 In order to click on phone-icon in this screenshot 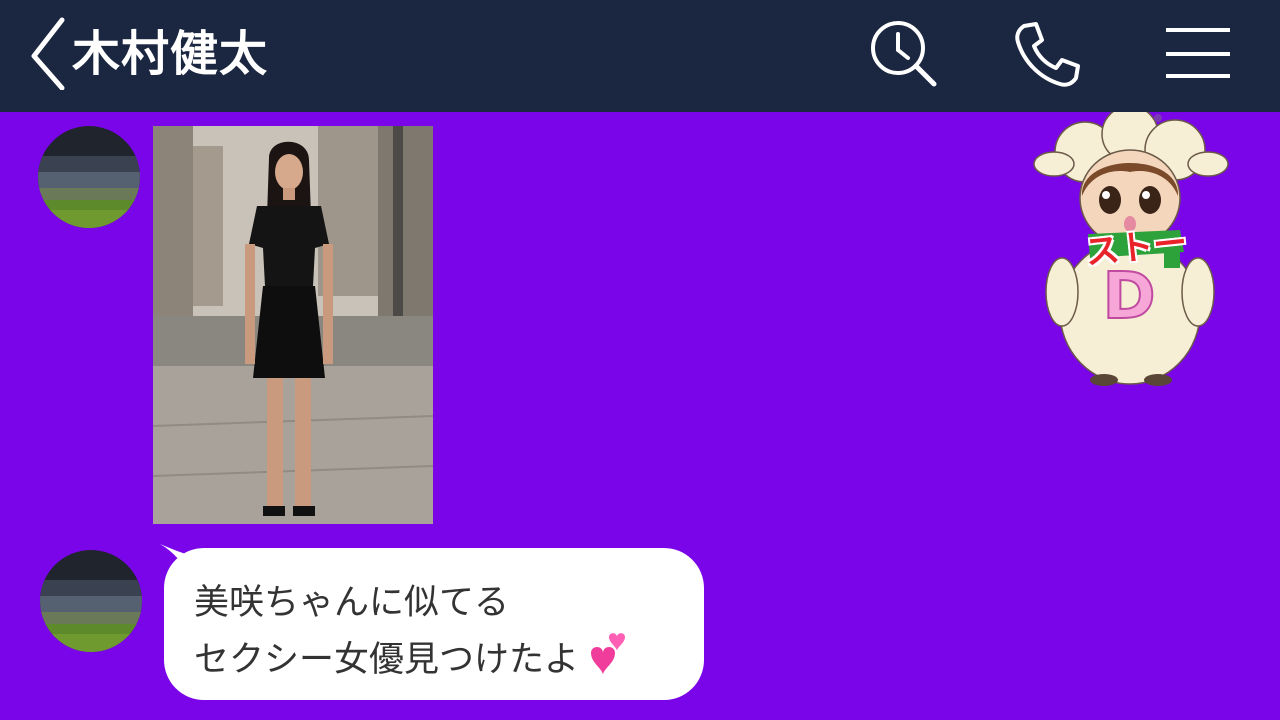, I will do `click(1046, 56)`.